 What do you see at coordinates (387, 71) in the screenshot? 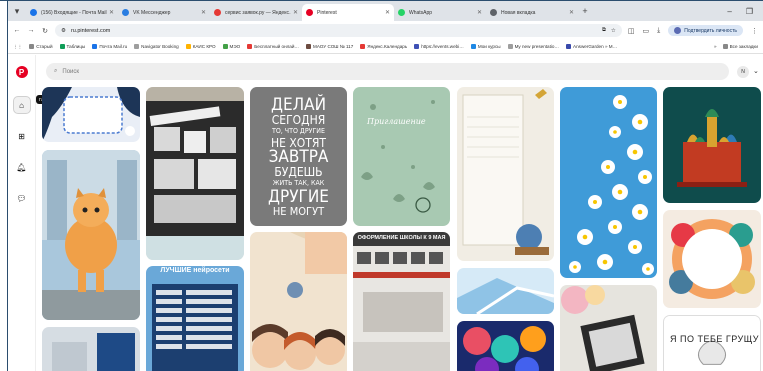
I see `search-input: ⌕ Поиск` at bounding box center [387, 71].